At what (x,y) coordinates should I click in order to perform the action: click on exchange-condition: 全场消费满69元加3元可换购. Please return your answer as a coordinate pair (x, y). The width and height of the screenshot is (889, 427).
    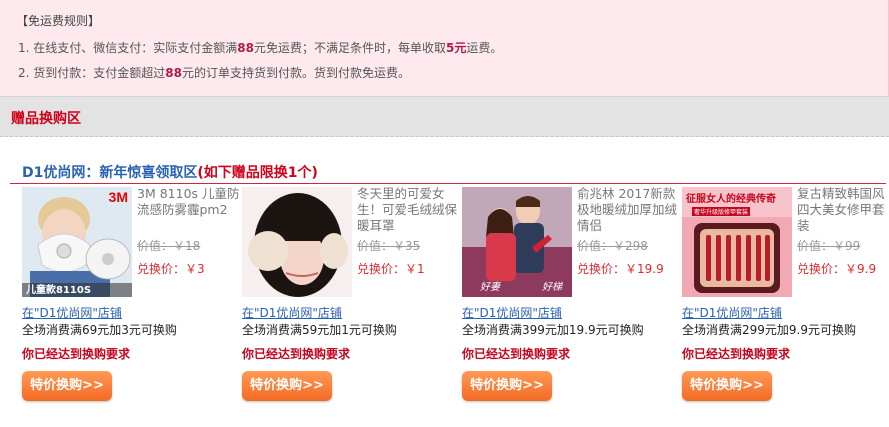
    Looking at the image, I should click on (99, 330).